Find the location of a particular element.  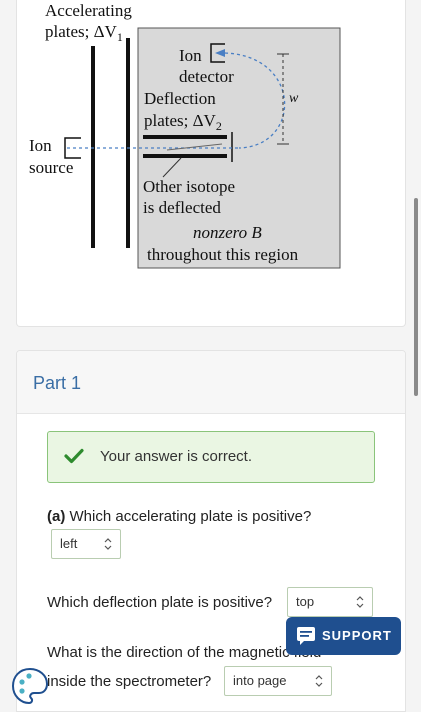

checkmark-icon is located at coordinates (74, 456).